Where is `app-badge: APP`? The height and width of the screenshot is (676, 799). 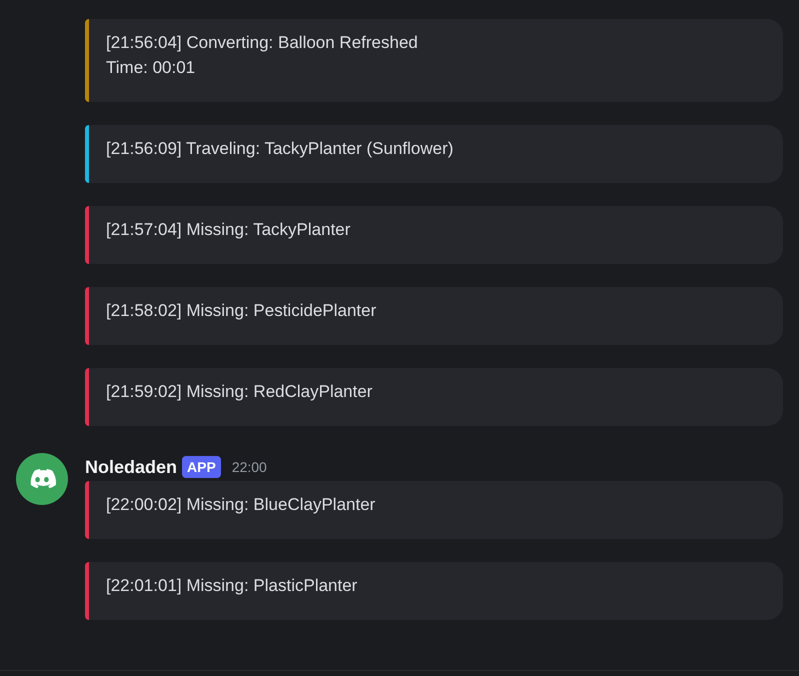 app-badge: APP is located at coordinates (201, 467).